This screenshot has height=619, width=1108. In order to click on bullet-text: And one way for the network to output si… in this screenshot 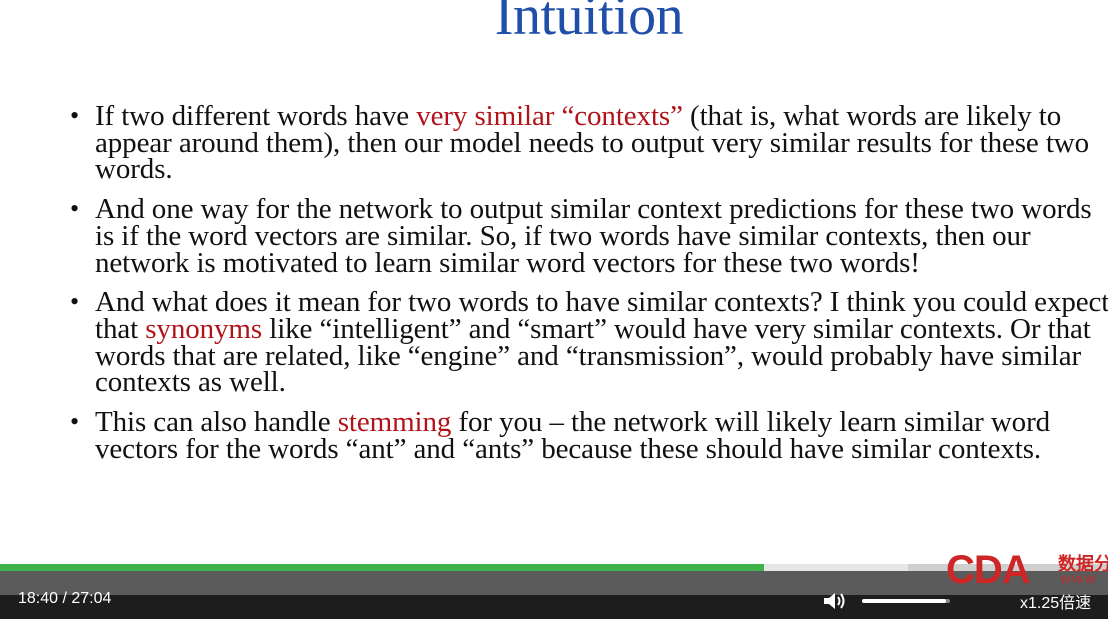, I will do `click(593, 236)`.